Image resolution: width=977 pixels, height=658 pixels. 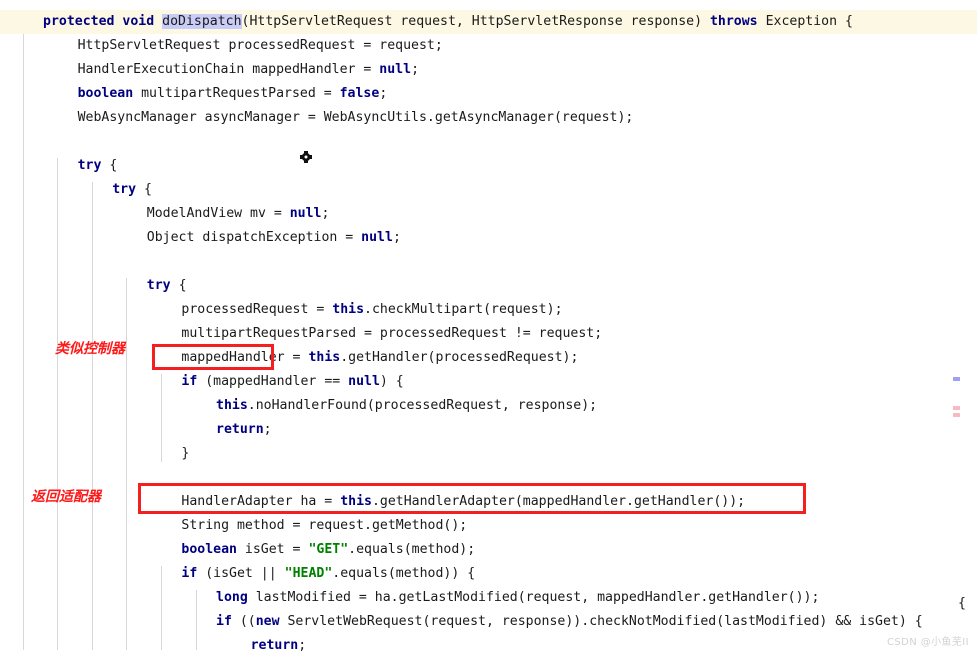 What do you see at coordinates (202, 21) in the screenshot?
I see `code-token: doDispatch` at bounding box center [202, 21].